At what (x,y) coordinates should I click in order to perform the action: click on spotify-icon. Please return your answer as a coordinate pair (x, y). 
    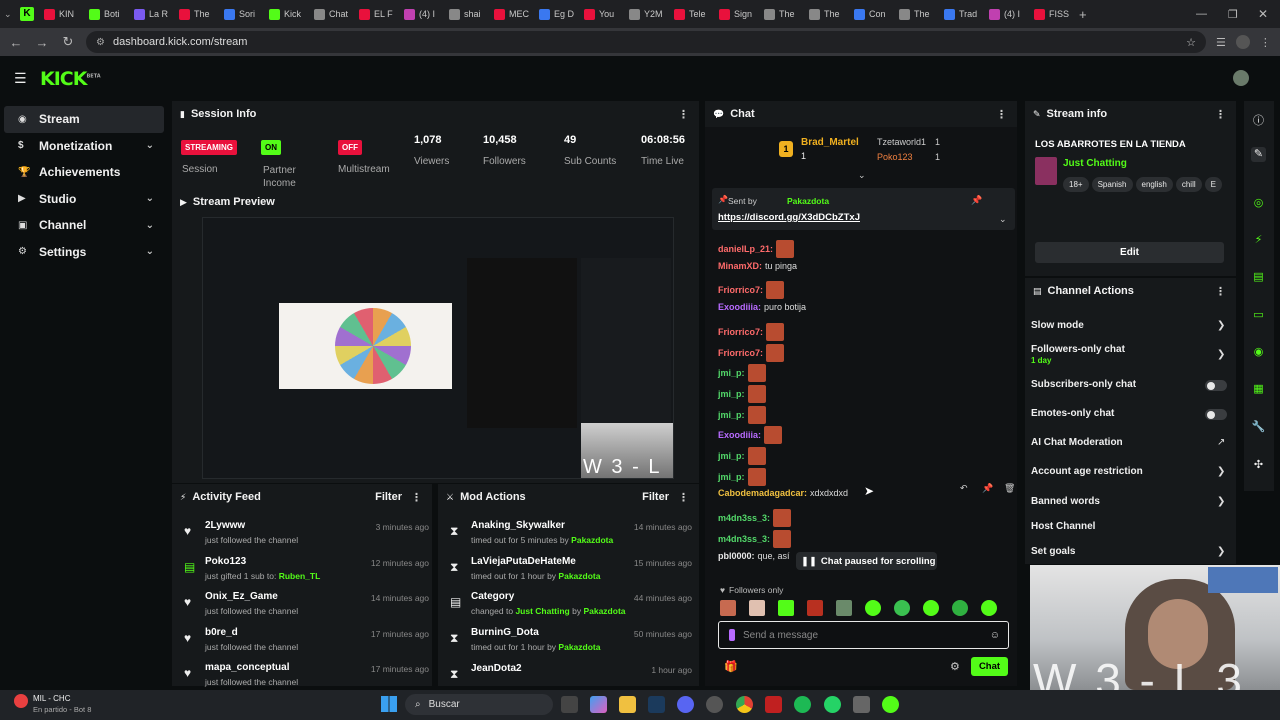
    Looking at the image, I should click on (802, 704).